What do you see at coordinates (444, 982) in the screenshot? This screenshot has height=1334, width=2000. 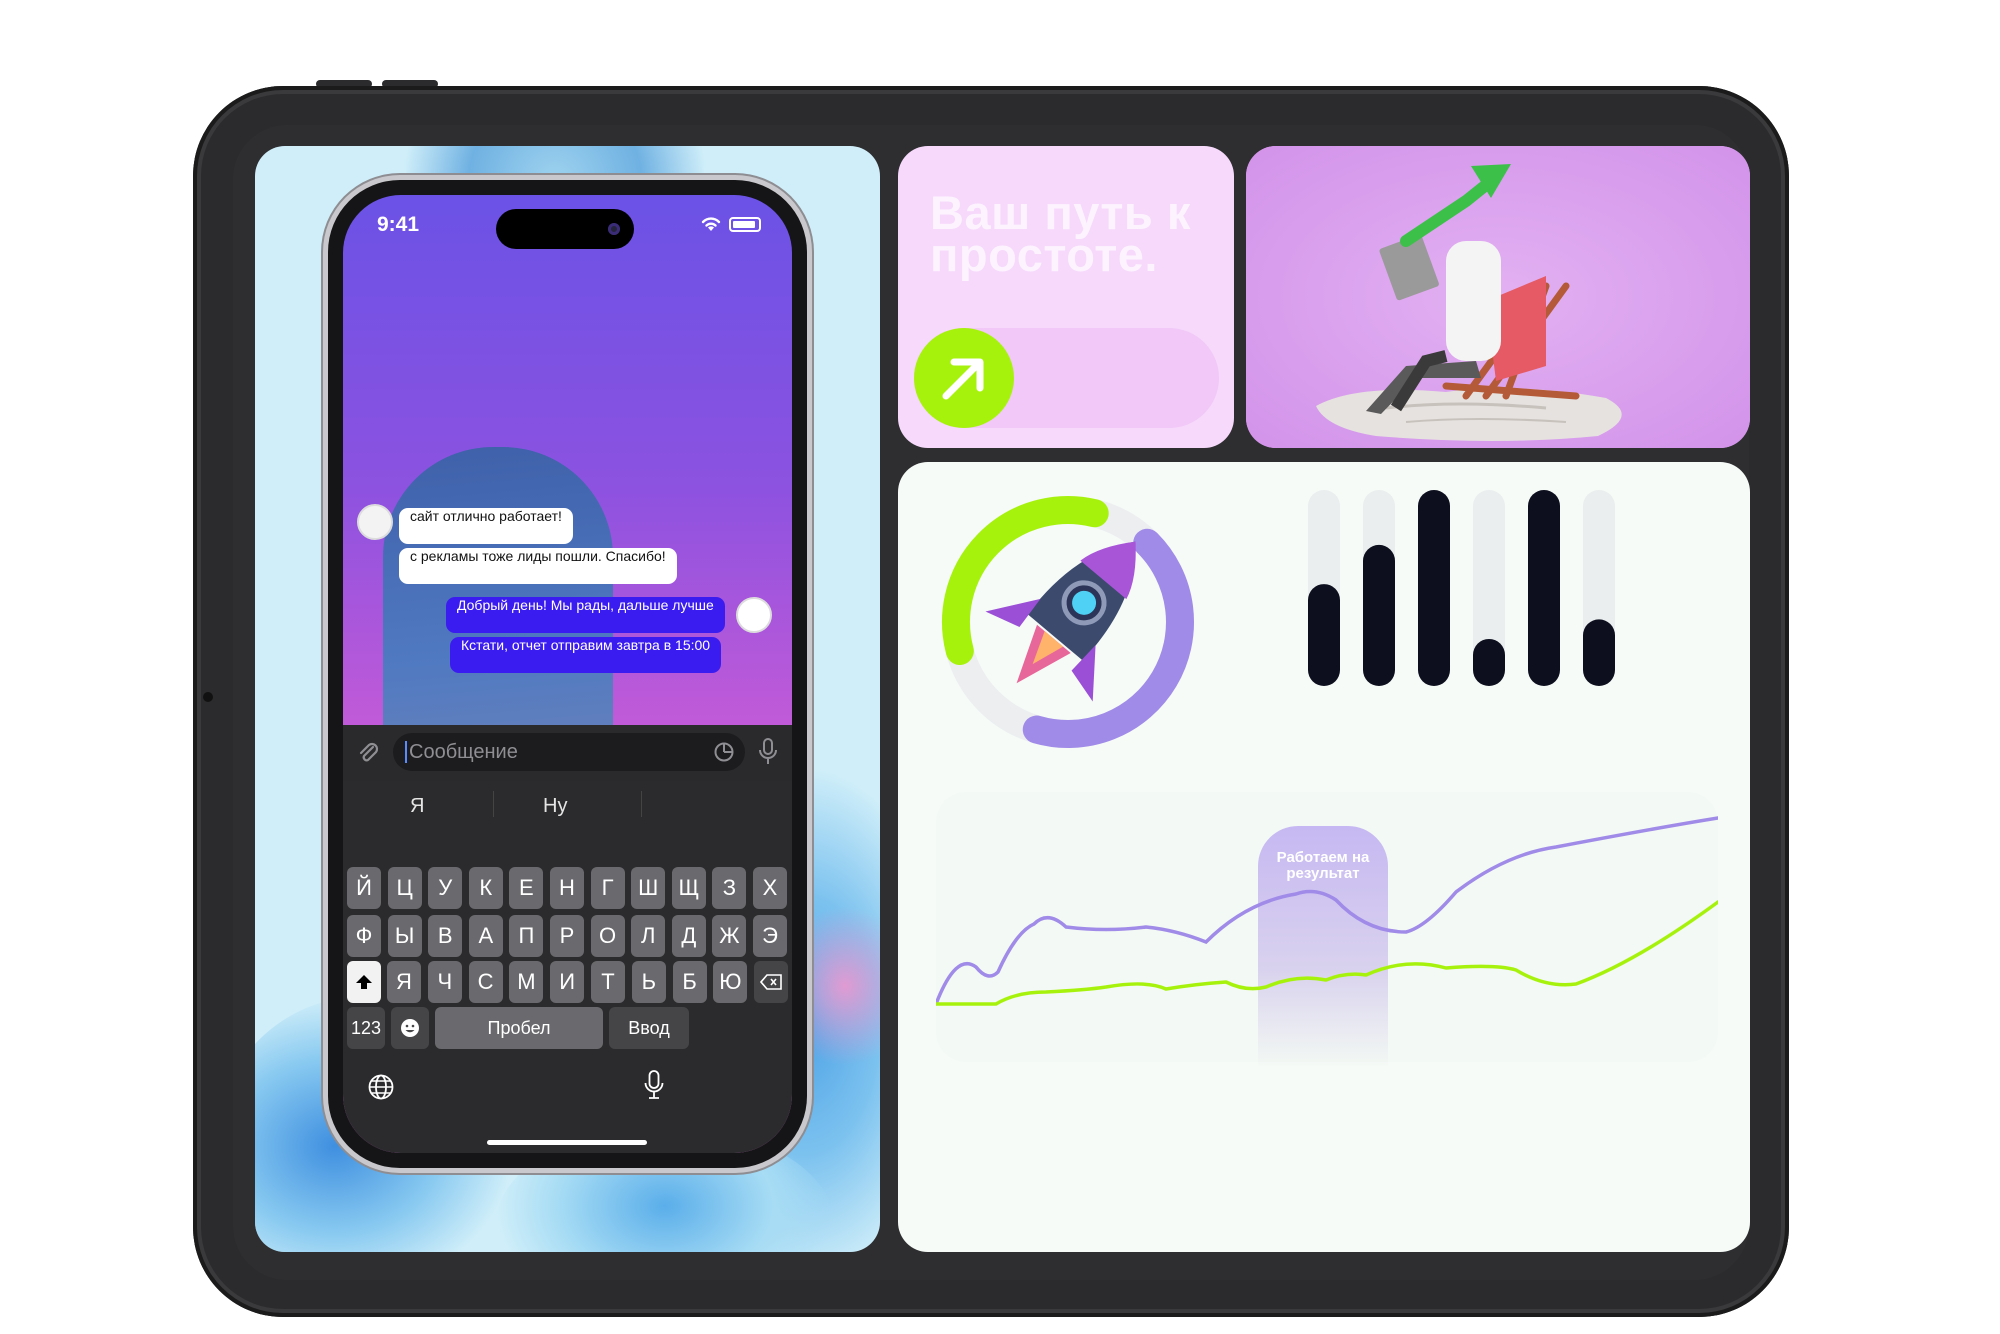 I see `key-Ч: Ч` at bounding box center [444, 982].